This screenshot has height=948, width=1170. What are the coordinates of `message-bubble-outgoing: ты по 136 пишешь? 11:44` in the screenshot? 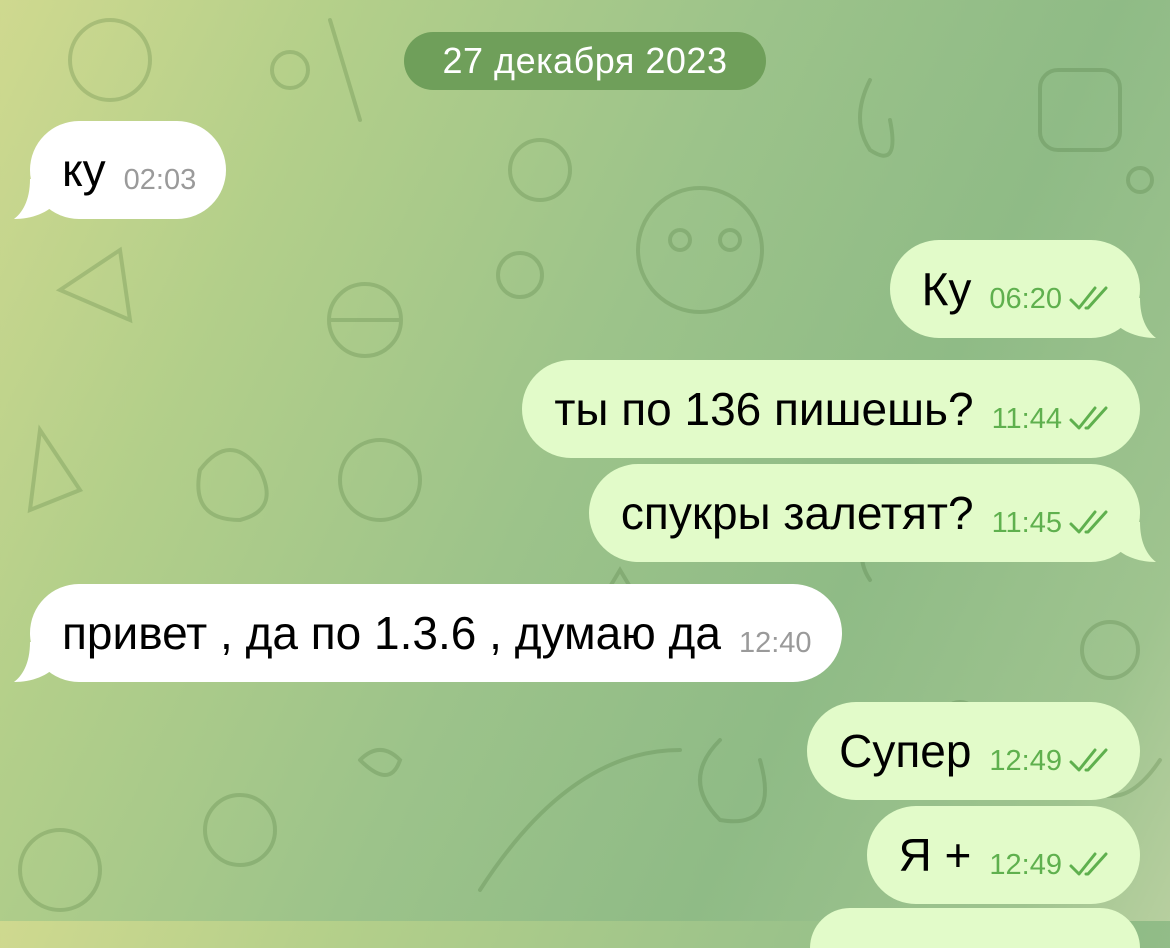 It's located at (831, 409).